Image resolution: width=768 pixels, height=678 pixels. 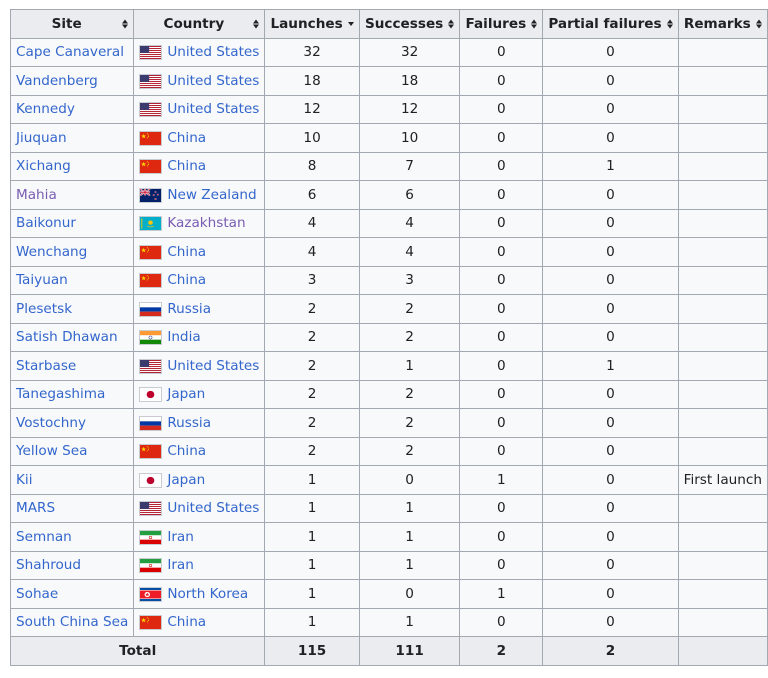 I want to click on column-header-country: Country, so click(x=199, y=24).